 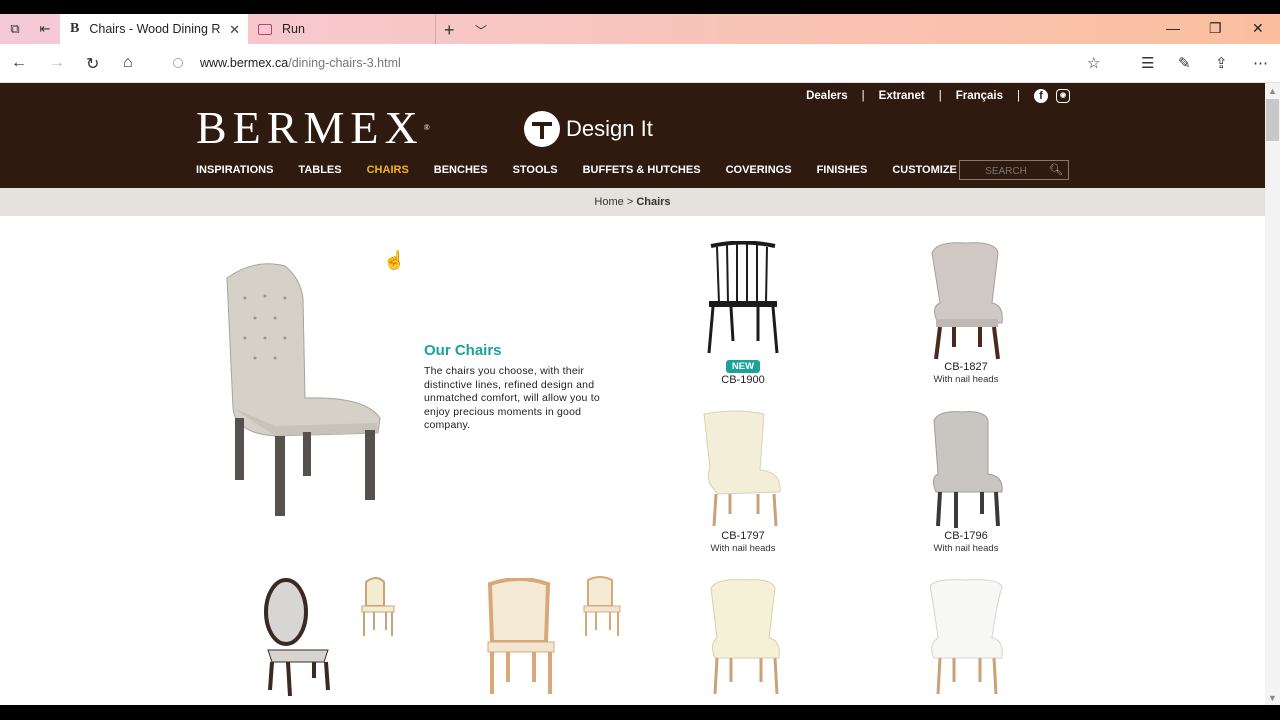 What do you see at coordinates (521, 636) in the screenshot?
I see `wood-frame-chair-image` at bounding box center [521, 636].